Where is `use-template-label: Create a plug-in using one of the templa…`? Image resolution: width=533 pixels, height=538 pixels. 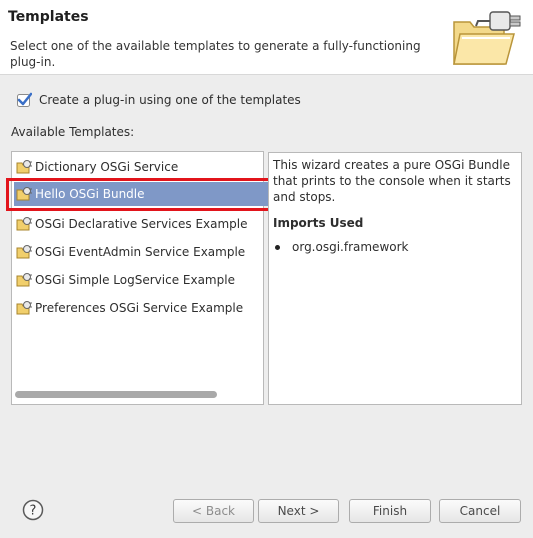
use-template-label: Create a plug-in using one of the templa… is located at coordinates (170, 100).